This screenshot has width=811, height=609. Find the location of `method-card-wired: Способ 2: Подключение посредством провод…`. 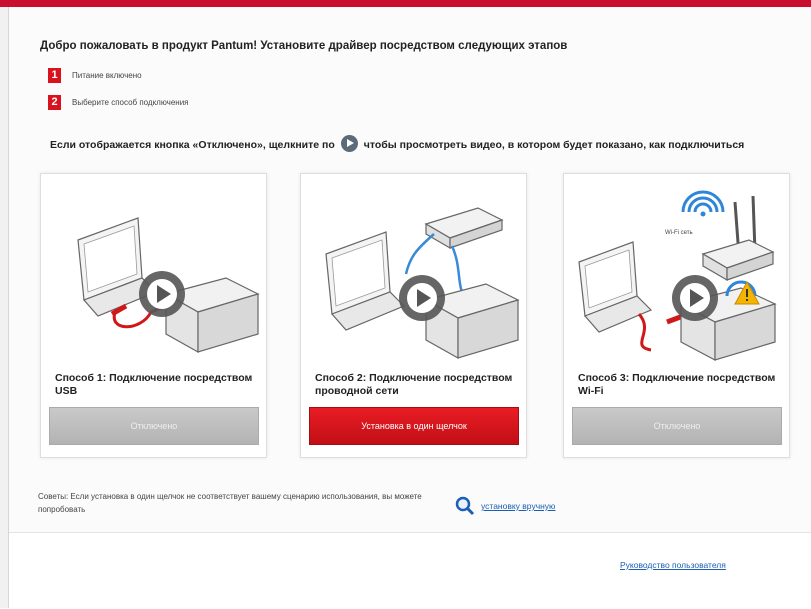

method-card-wired: Способ 2: Подключение посредством провод… is located at coordinates (413, 315).